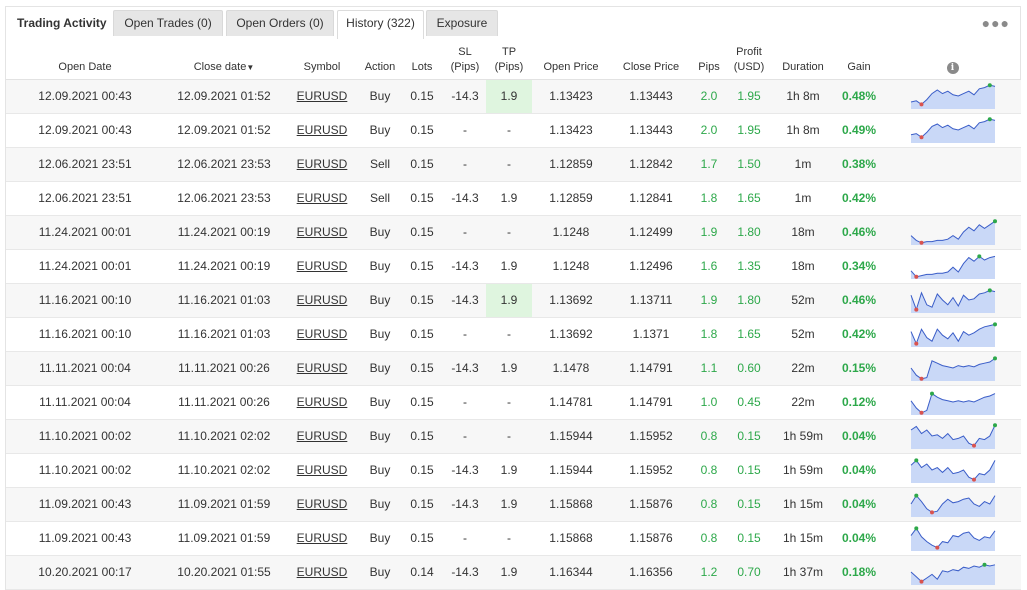 The width and height of the screenshot is (1027, 590). Describe the element at coordinates (224, 59) in the screenshot. I see `col-close-date: Close date▼` at that location.